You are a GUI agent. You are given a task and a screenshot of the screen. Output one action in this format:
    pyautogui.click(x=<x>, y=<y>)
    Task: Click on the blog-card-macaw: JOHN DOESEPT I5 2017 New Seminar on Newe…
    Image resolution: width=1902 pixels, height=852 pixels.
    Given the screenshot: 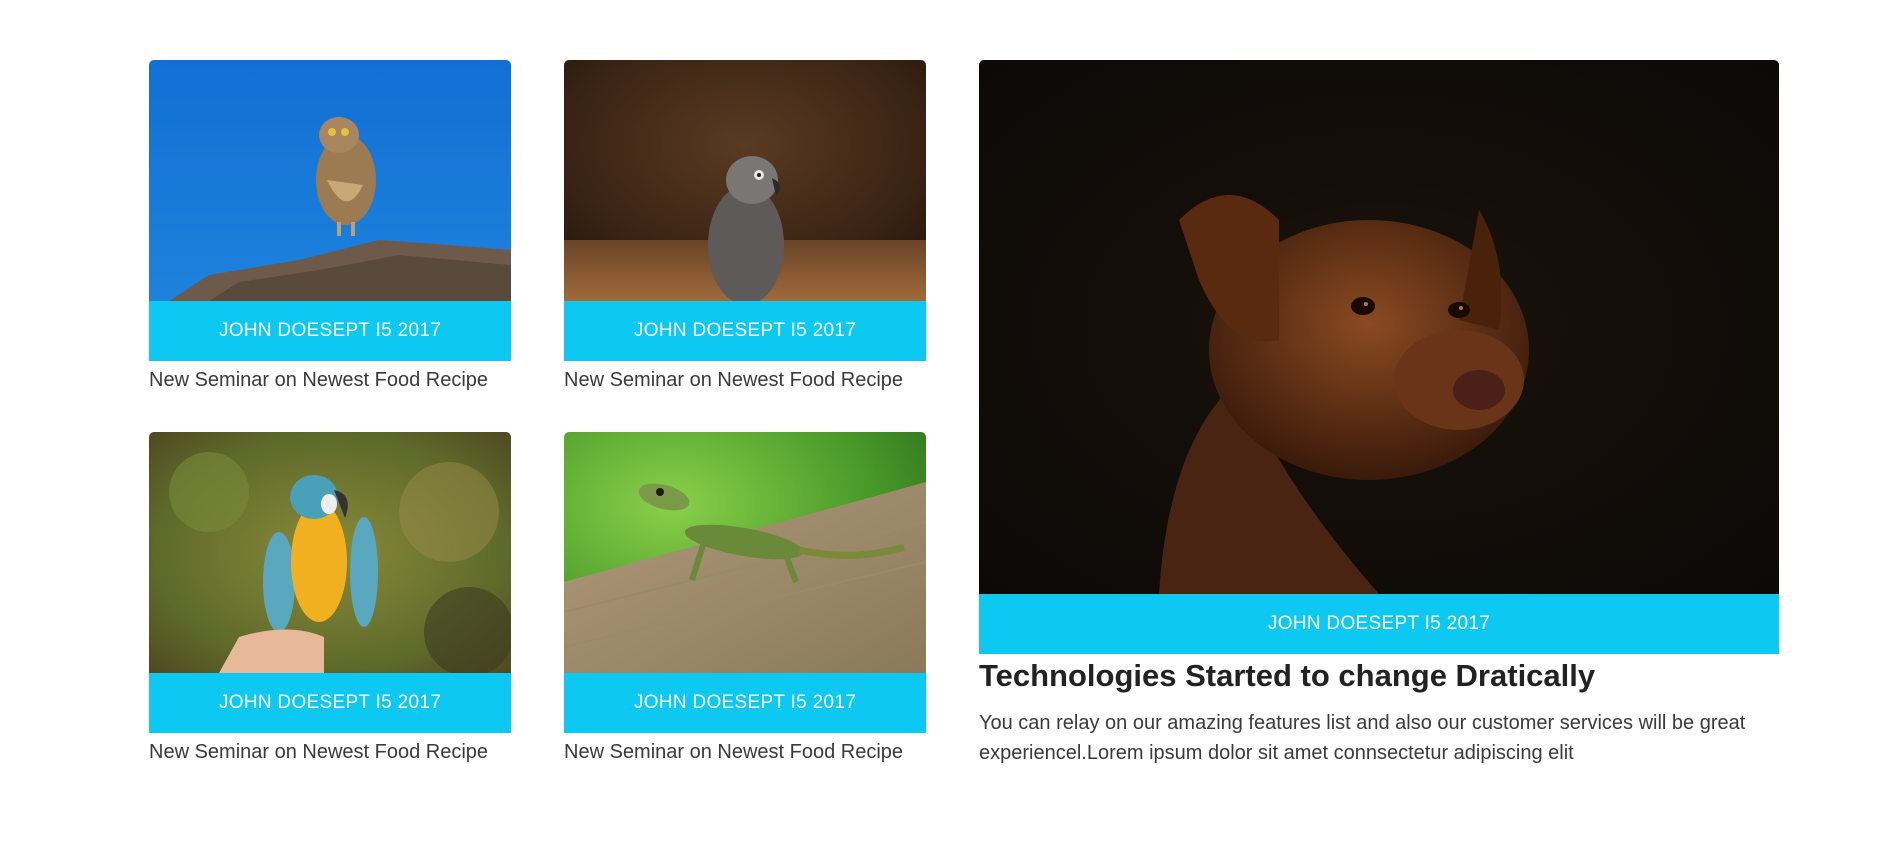 What is the action you would take?
    pyautogui.click(x=330, y=598)
    